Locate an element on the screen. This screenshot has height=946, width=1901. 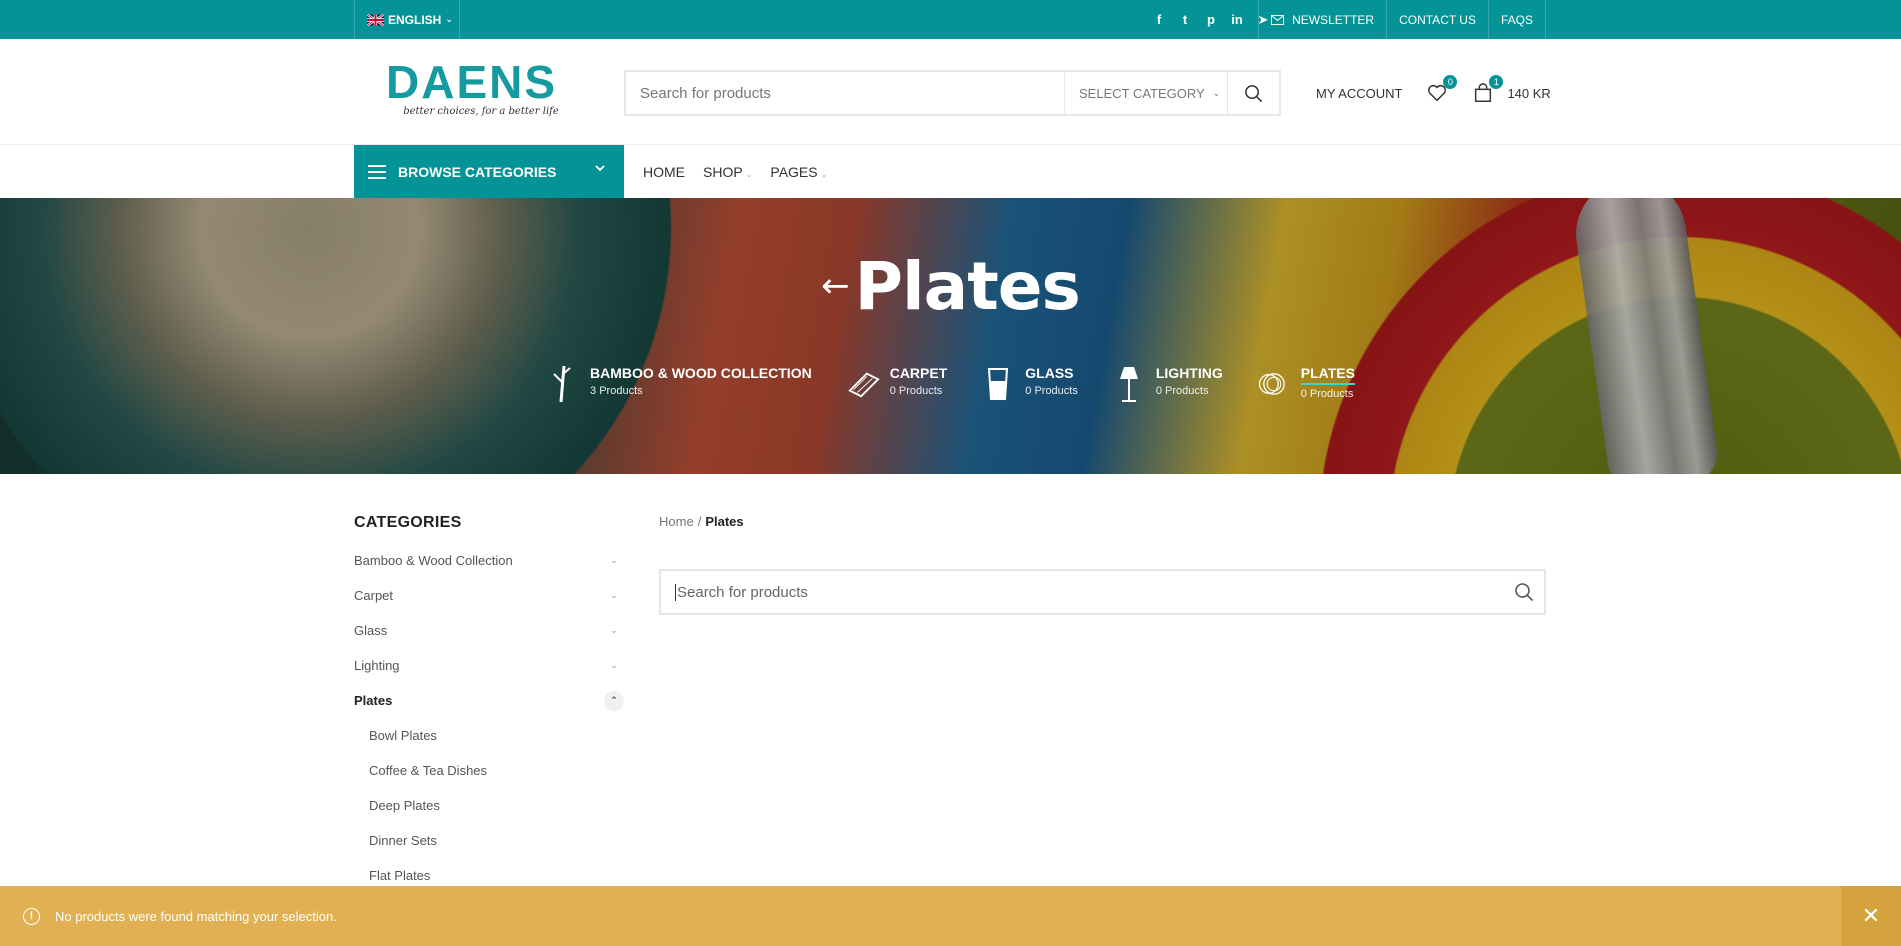
browse-categories-label: BROWSE CATEGORIES is located at coordinates (477, 171).